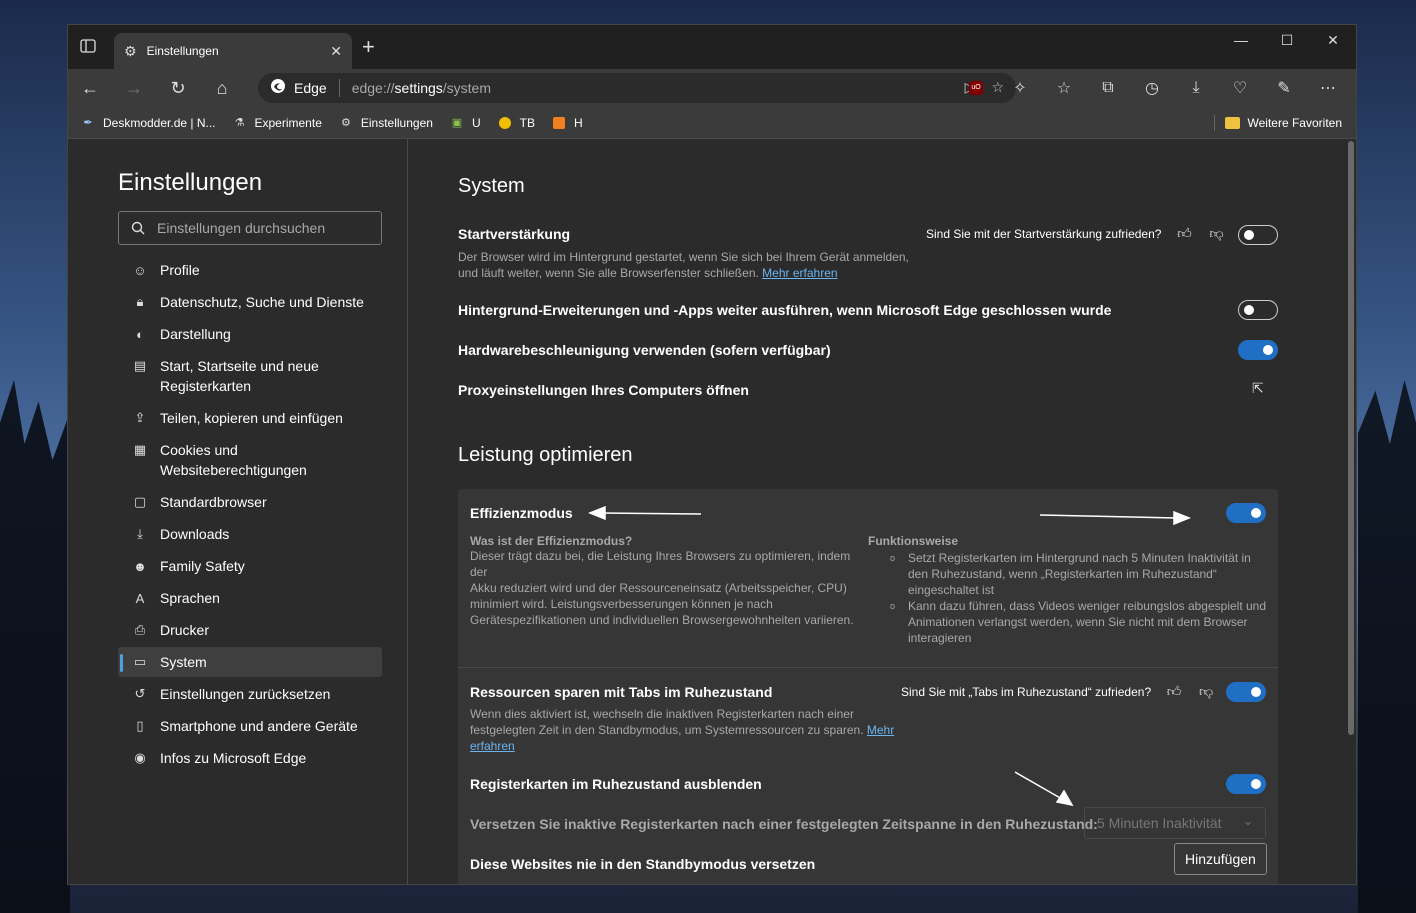  Describe the element at coordinates (250, 334) in the screenshot. I see `sidebar-item-appearance: ◐ Darstellung` at that location.